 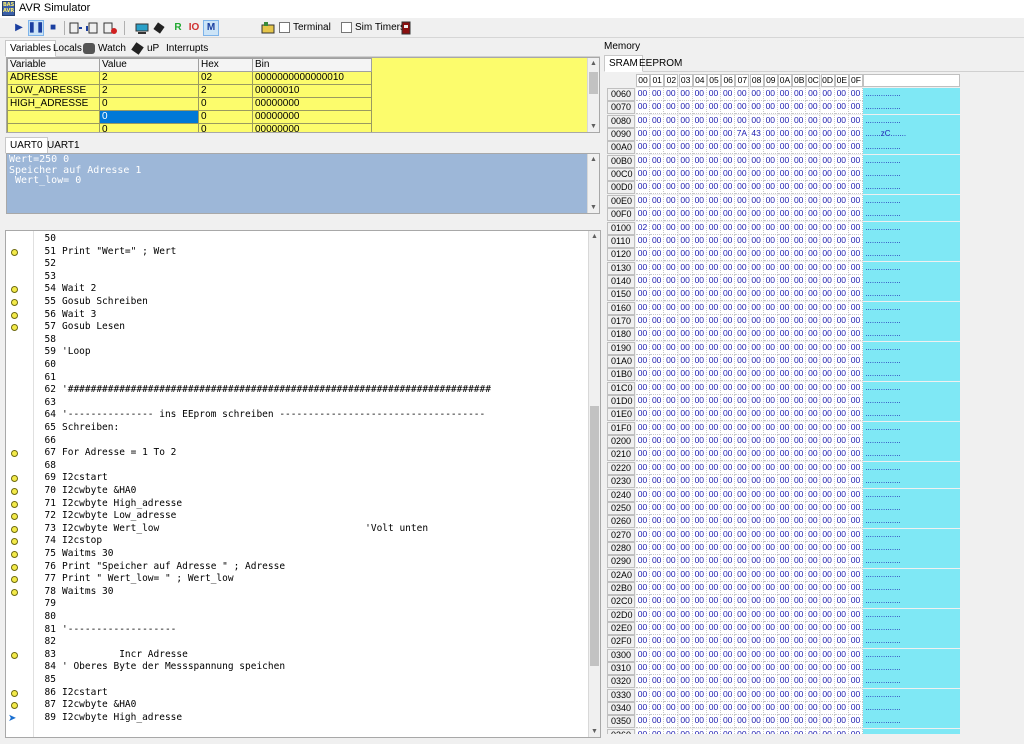 What do you see at coordinates (312, 65) in the screenshot?
I see `column-header-bin: Bin` at bounding box center [312, 65].